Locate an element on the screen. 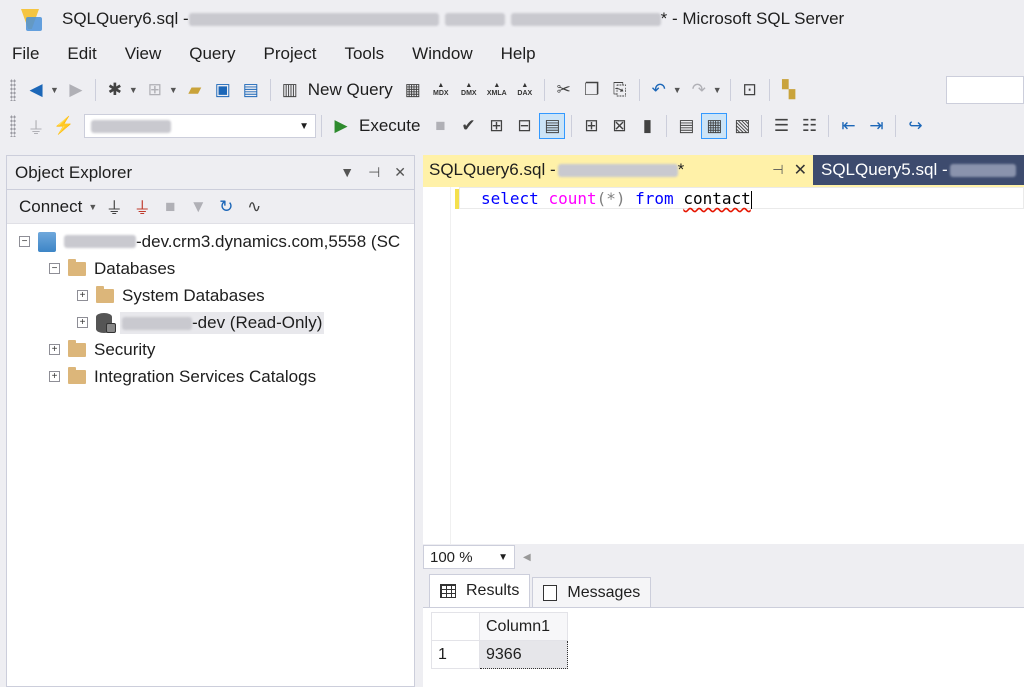 Image resolution: width=1024 pixels, height=687 pixels. connect-button: Connect is located at coordinates (50, 207).